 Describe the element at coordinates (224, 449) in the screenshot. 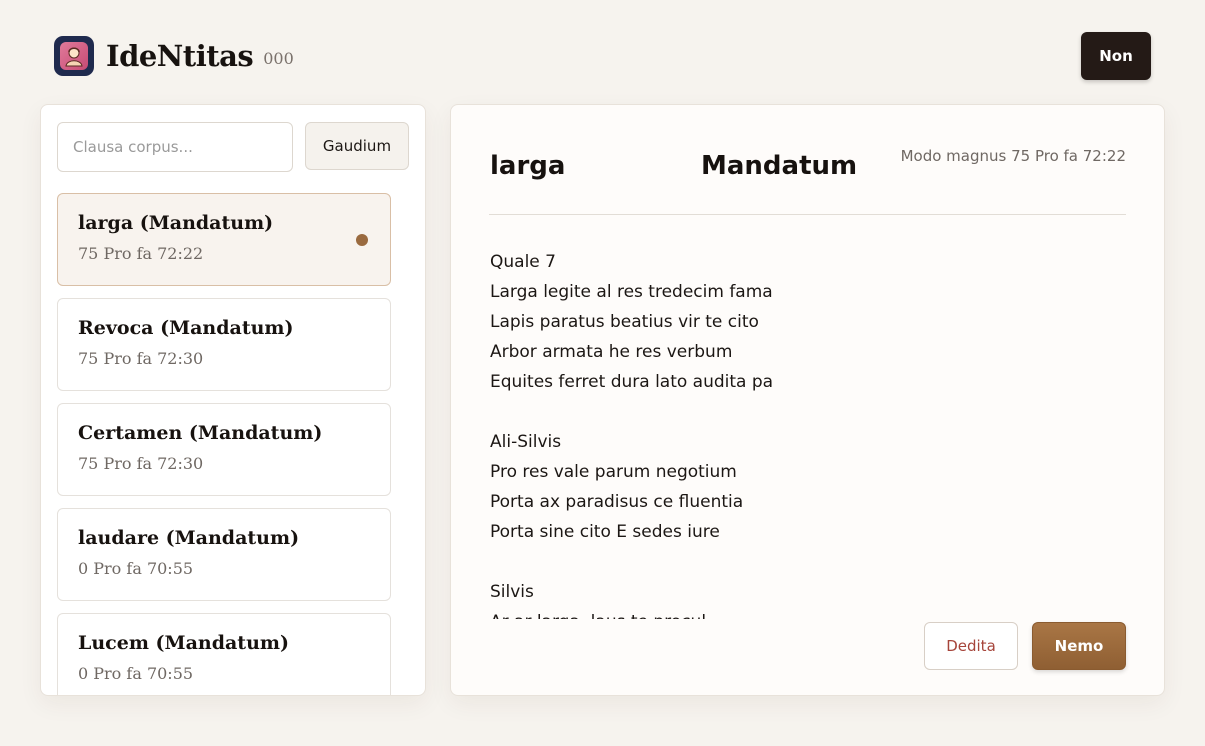

I see `list-item: Certamen (Mandatum) 75 Pro fa 72:30` at that location.